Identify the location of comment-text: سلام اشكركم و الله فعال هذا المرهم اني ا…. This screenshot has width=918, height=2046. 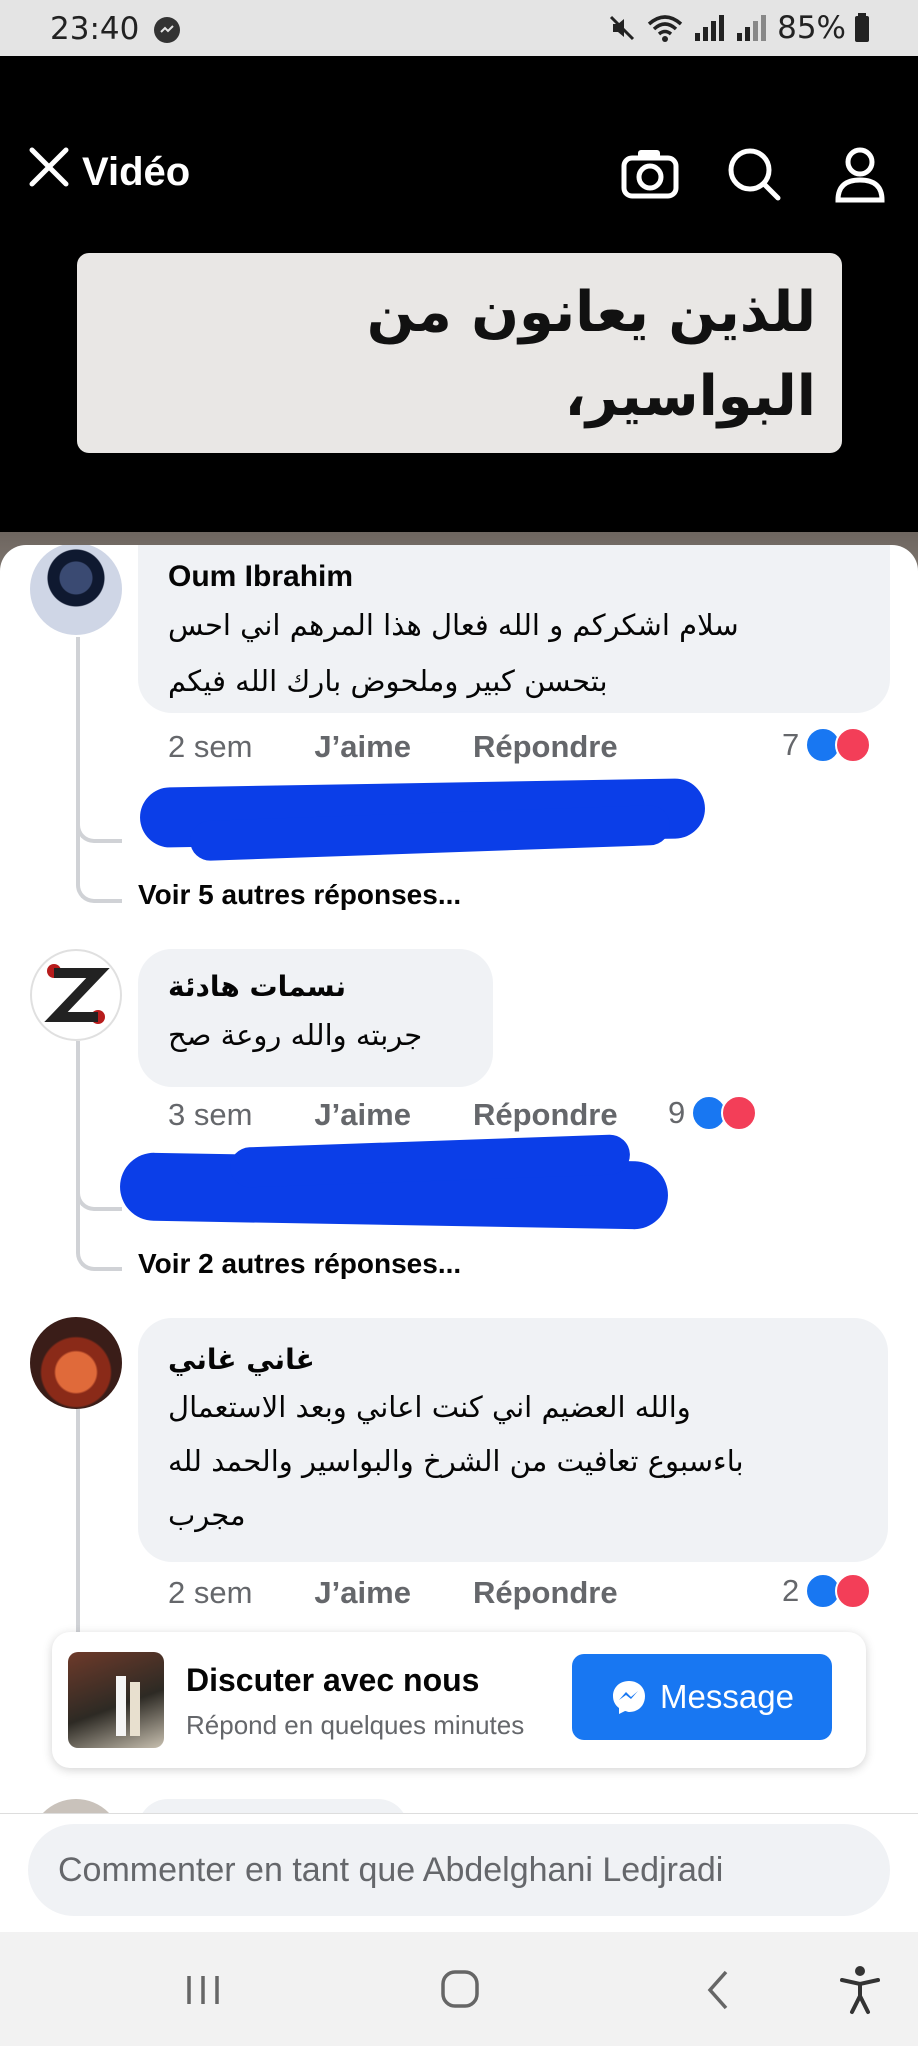
(453, 653).